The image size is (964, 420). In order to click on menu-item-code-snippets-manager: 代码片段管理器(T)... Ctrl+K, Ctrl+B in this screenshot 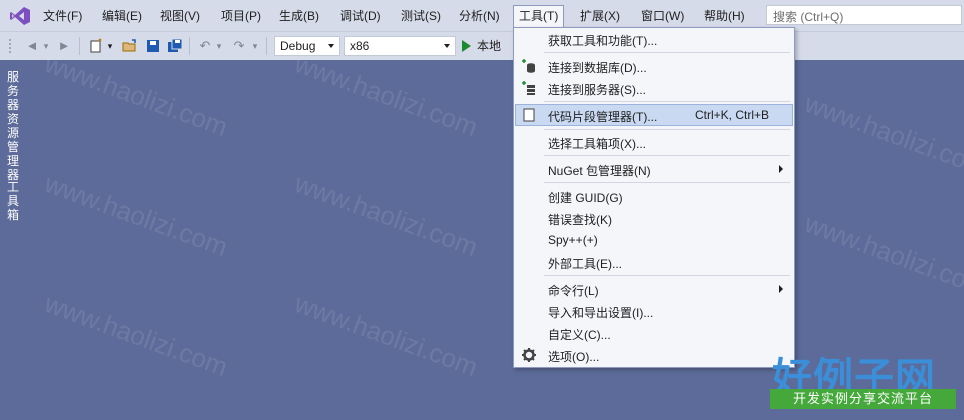, I will do `click(654, 115)`.